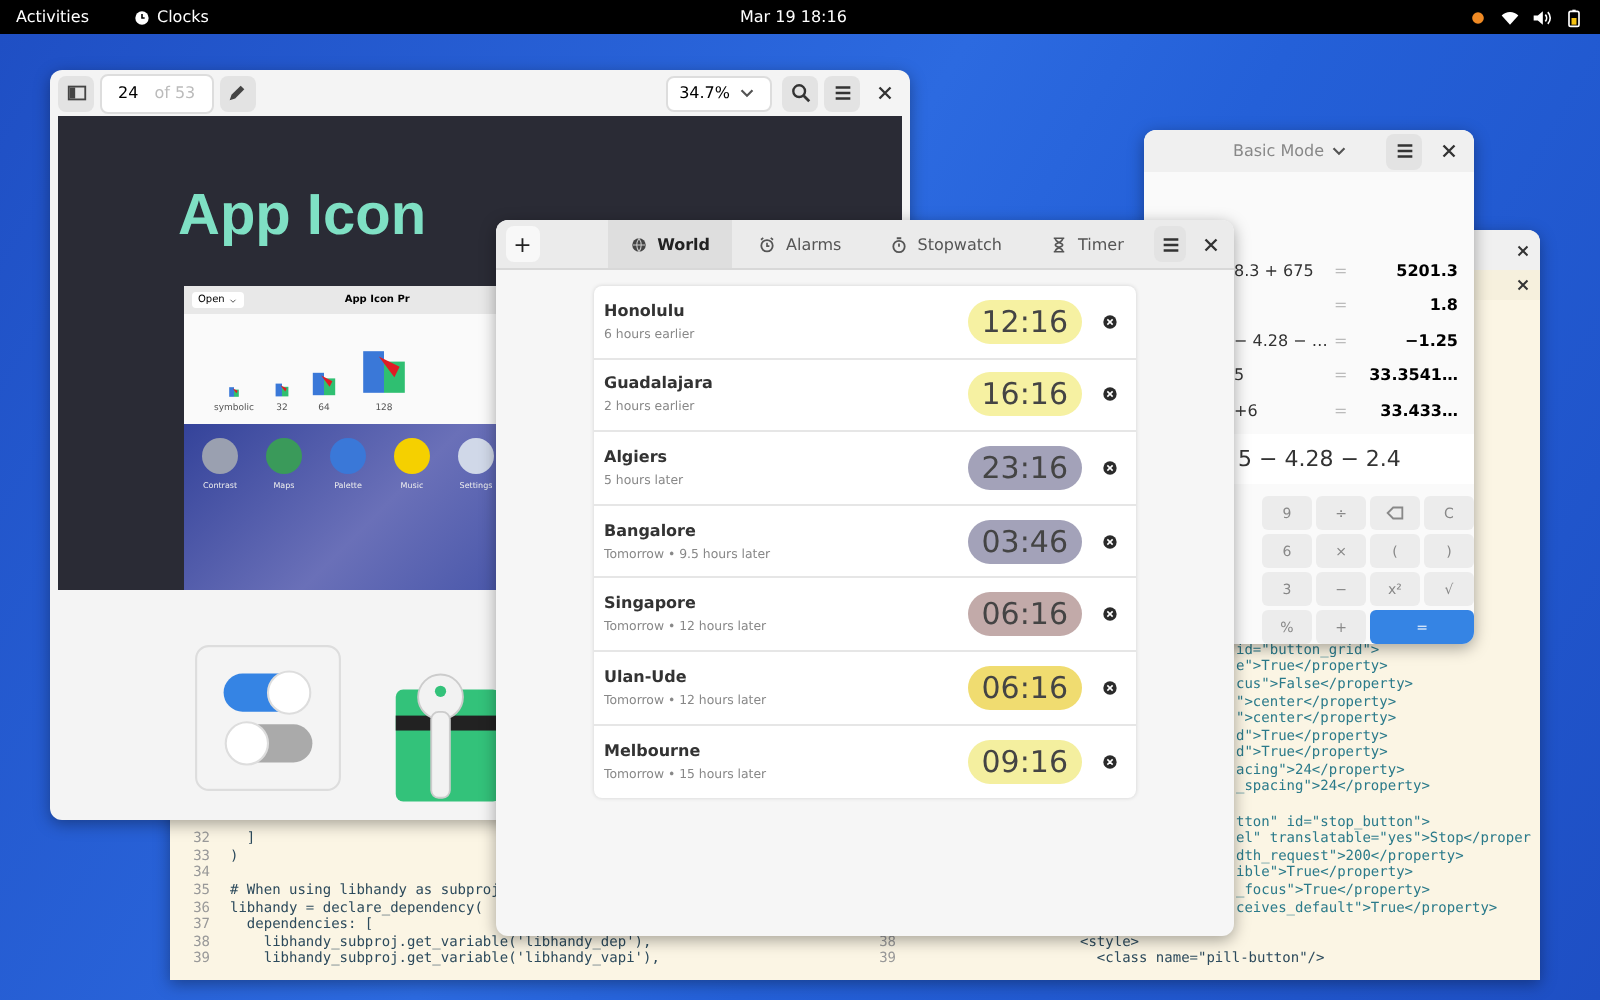  I want to click on city-name: Guadalajara, so click(659, 383).